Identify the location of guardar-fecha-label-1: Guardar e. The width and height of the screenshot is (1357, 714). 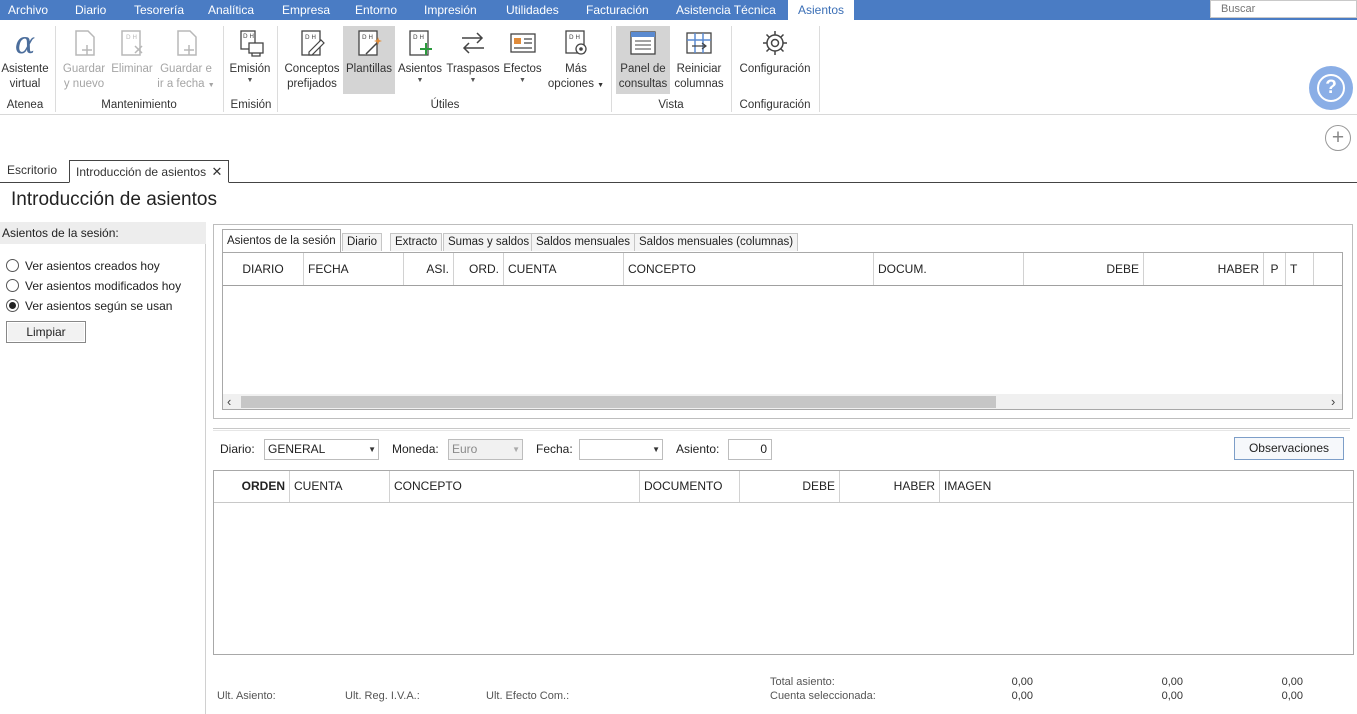
(186, 69).